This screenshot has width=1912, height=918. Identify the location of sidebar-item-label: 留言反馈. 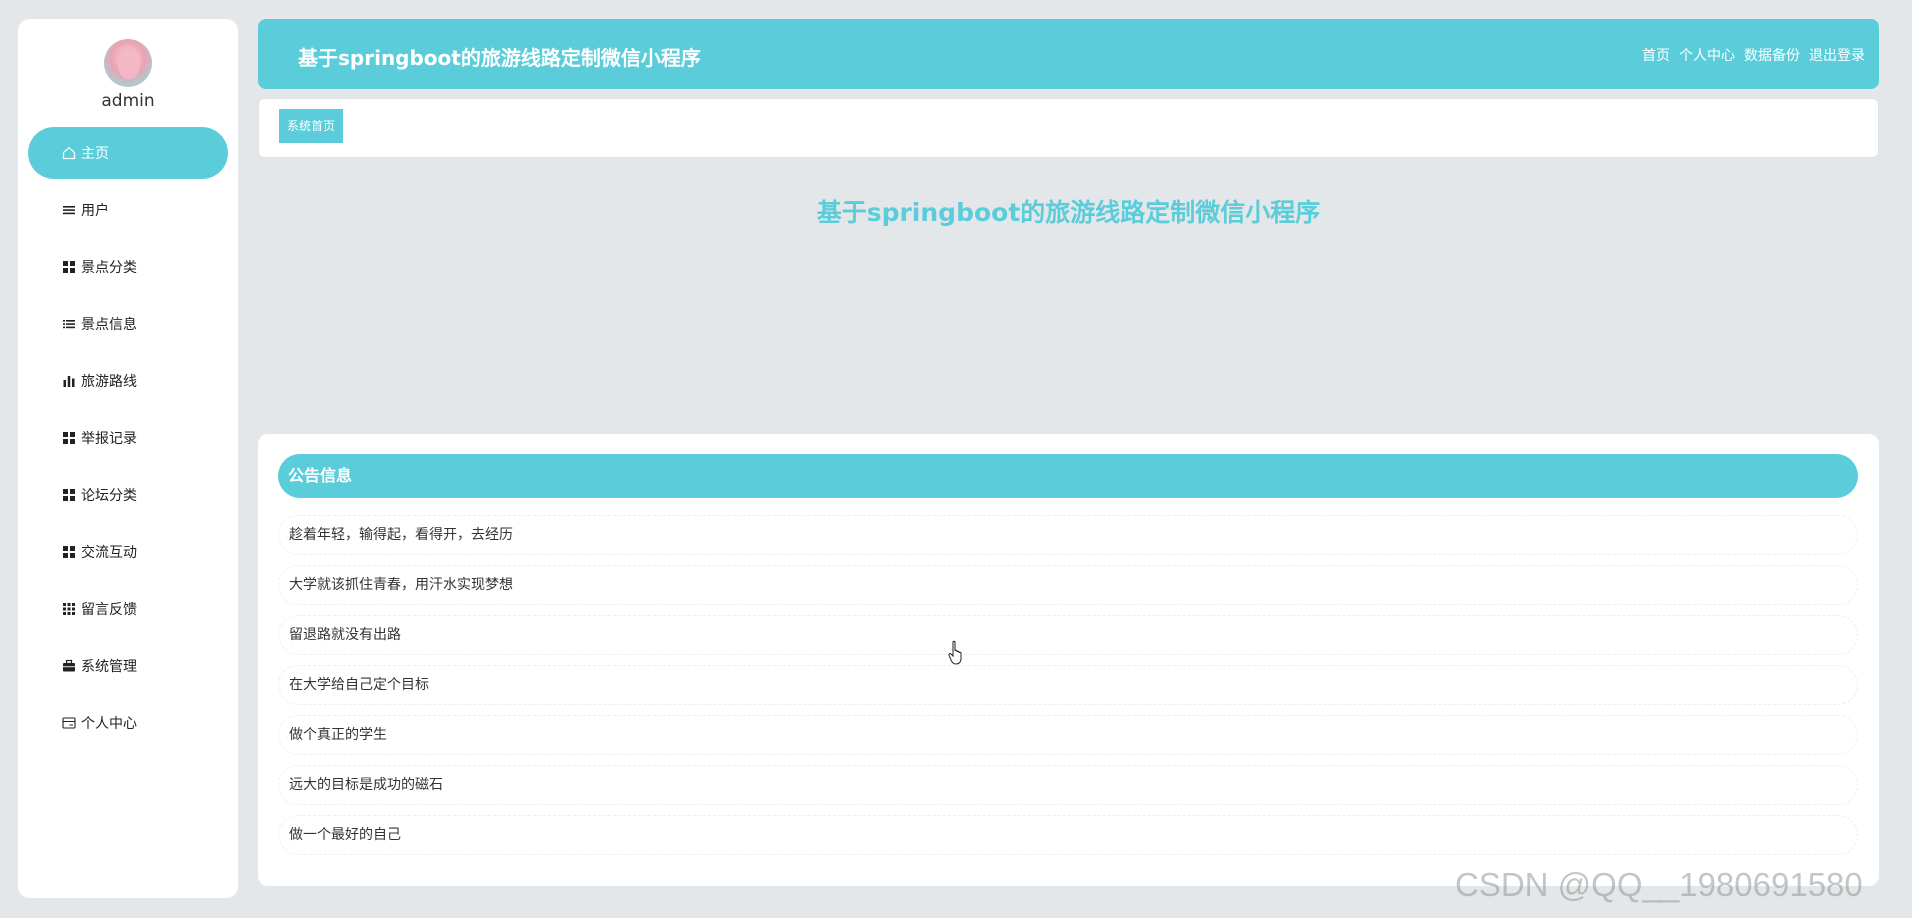
(109, 610).